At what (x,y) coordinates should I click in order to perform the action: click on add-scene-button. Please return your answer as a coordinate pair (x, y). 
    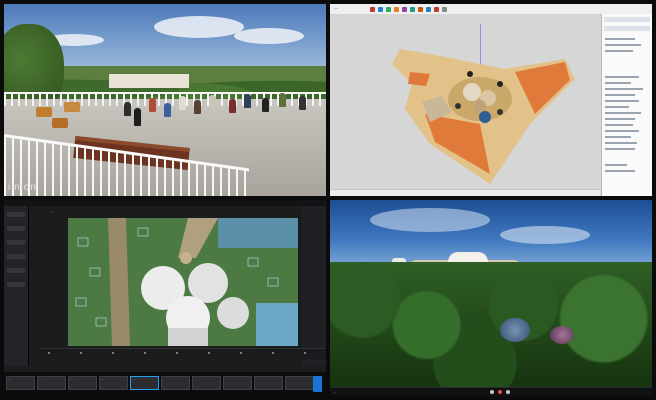
    Looking at the image, I should click on (317, 384).